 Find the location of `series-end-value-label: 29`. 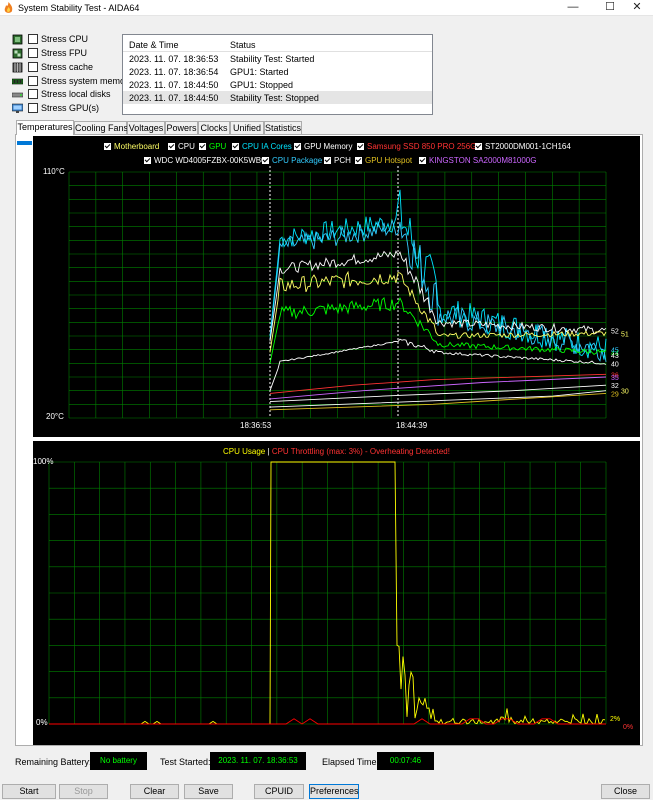

series-end-value-label: 29 is located at coordinates (615, 394).